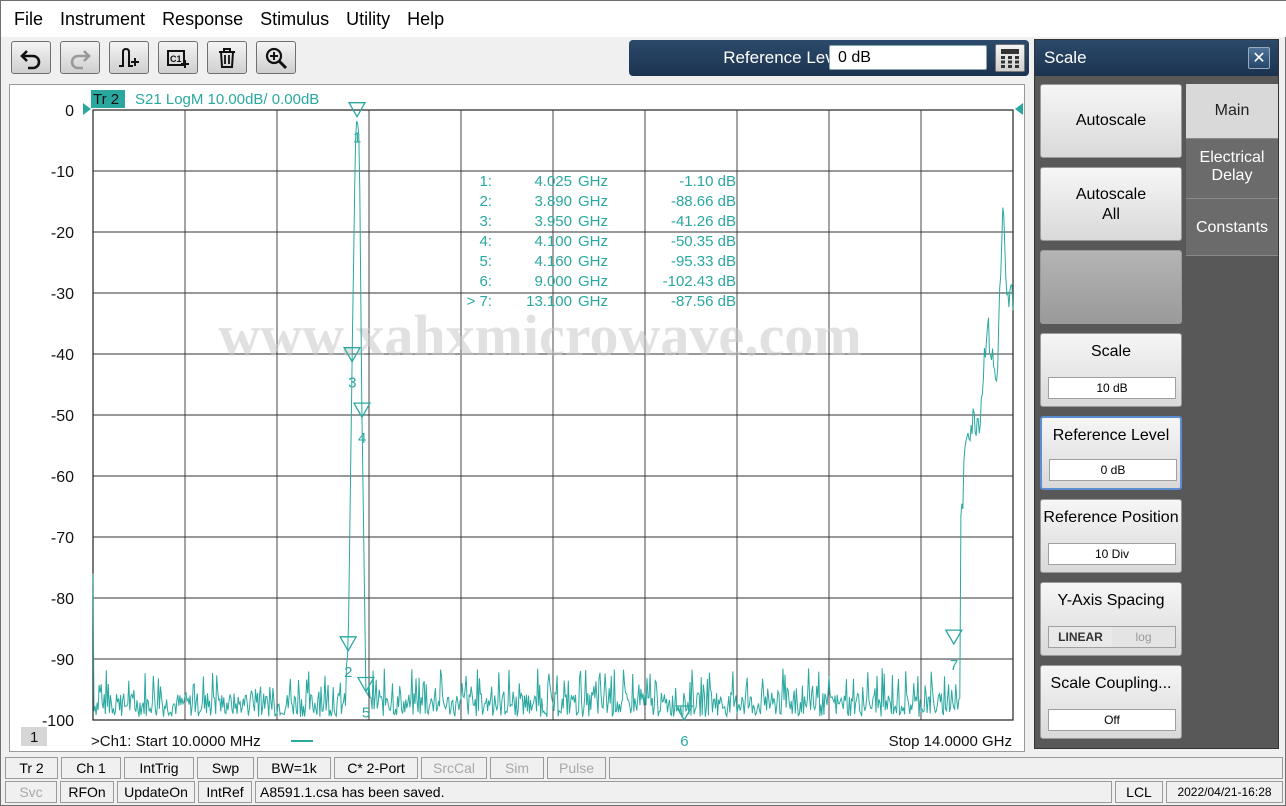 The image size is (1286, 806). I want to click on status-sim: Sim, so click(517, 768).